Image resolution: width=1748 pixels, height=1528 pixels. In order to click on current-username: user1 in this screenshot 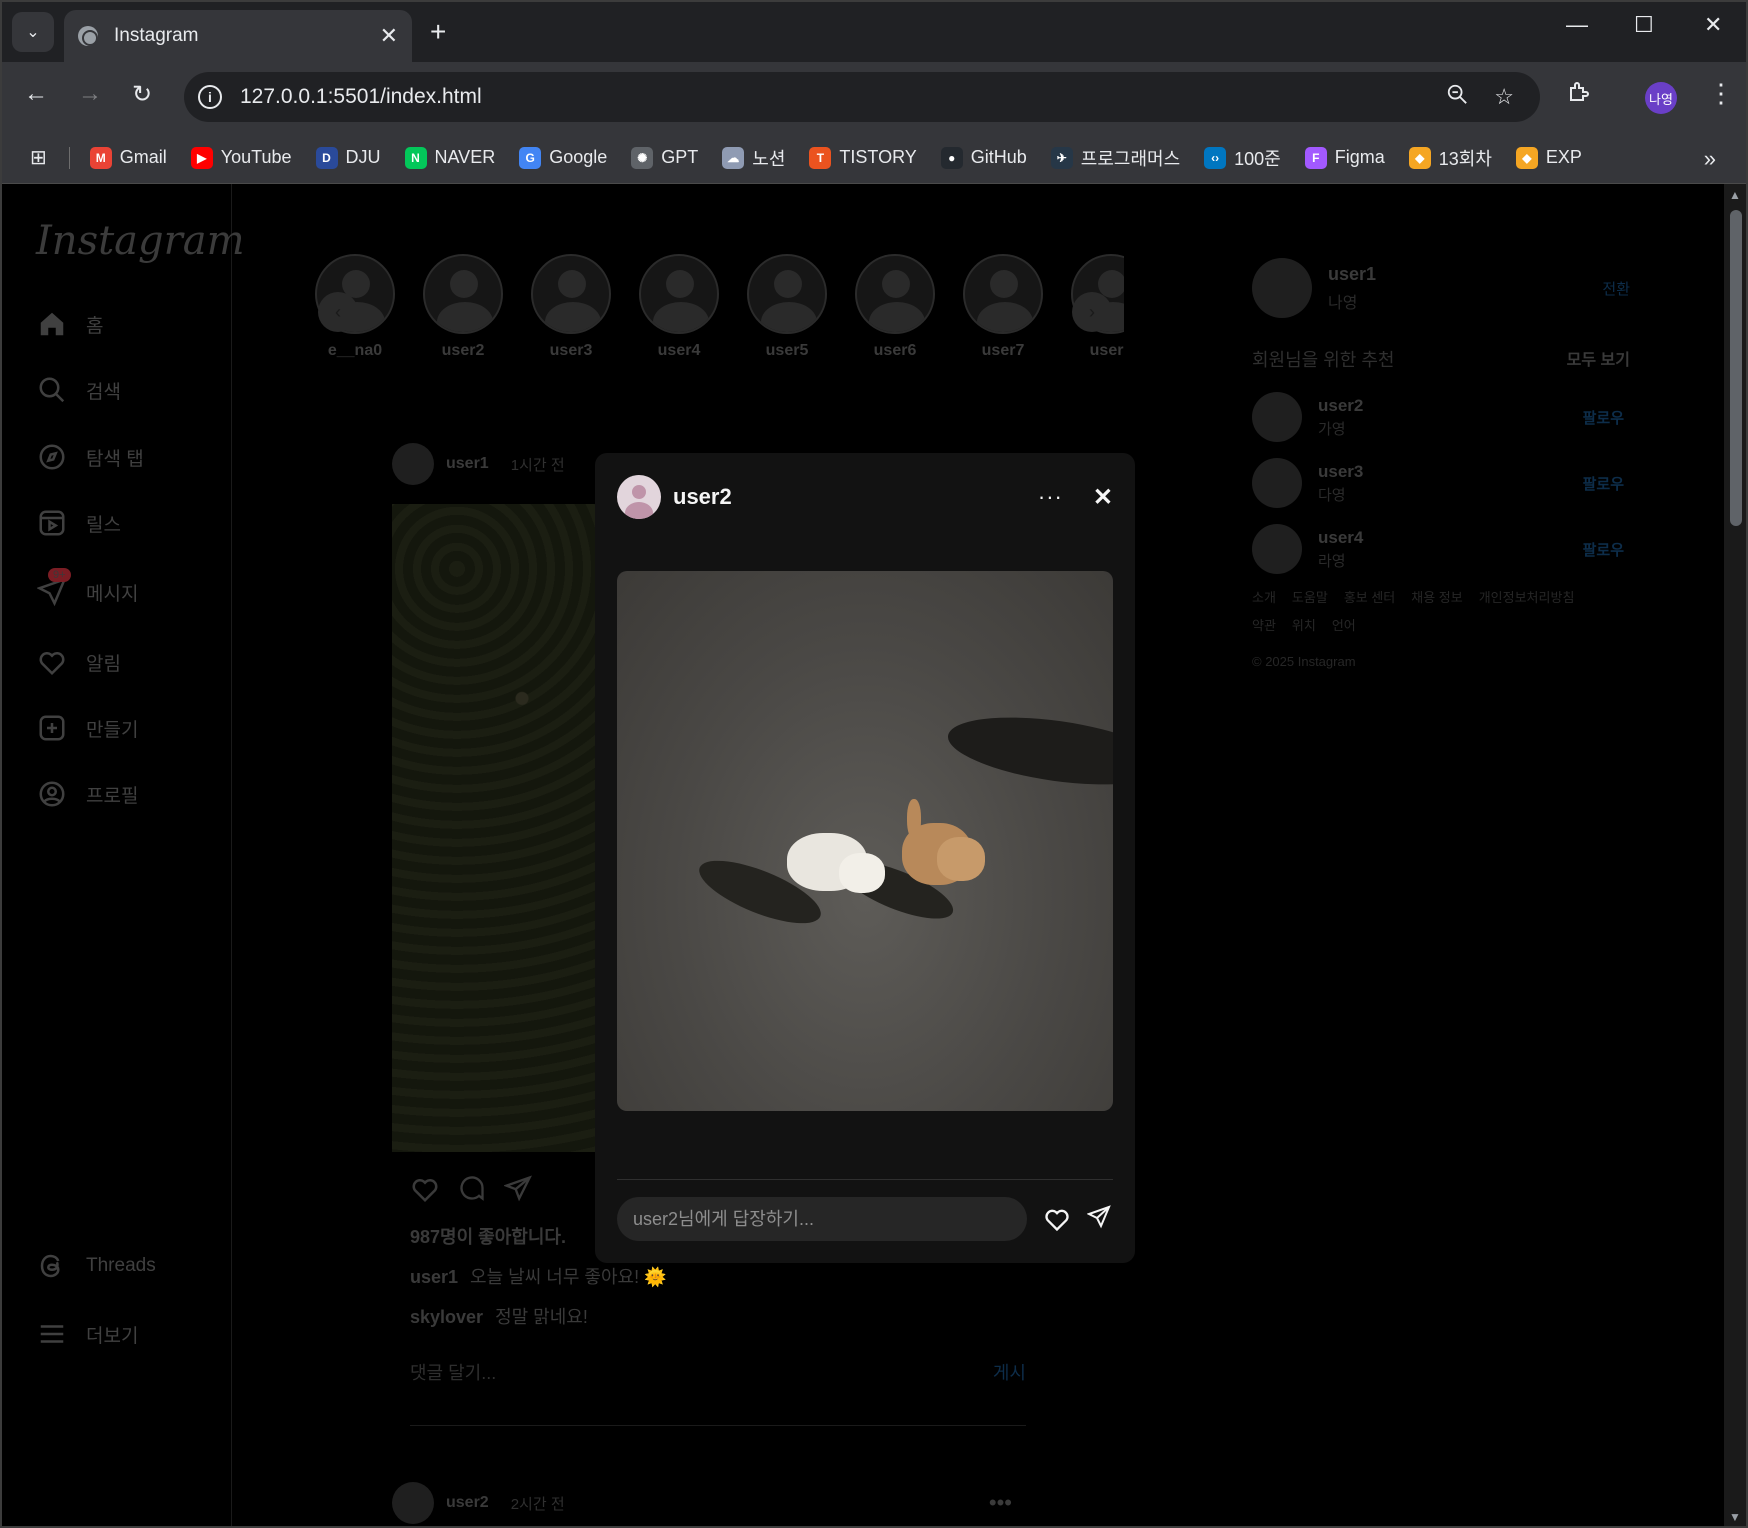, I will do `click(1352, 274)`.